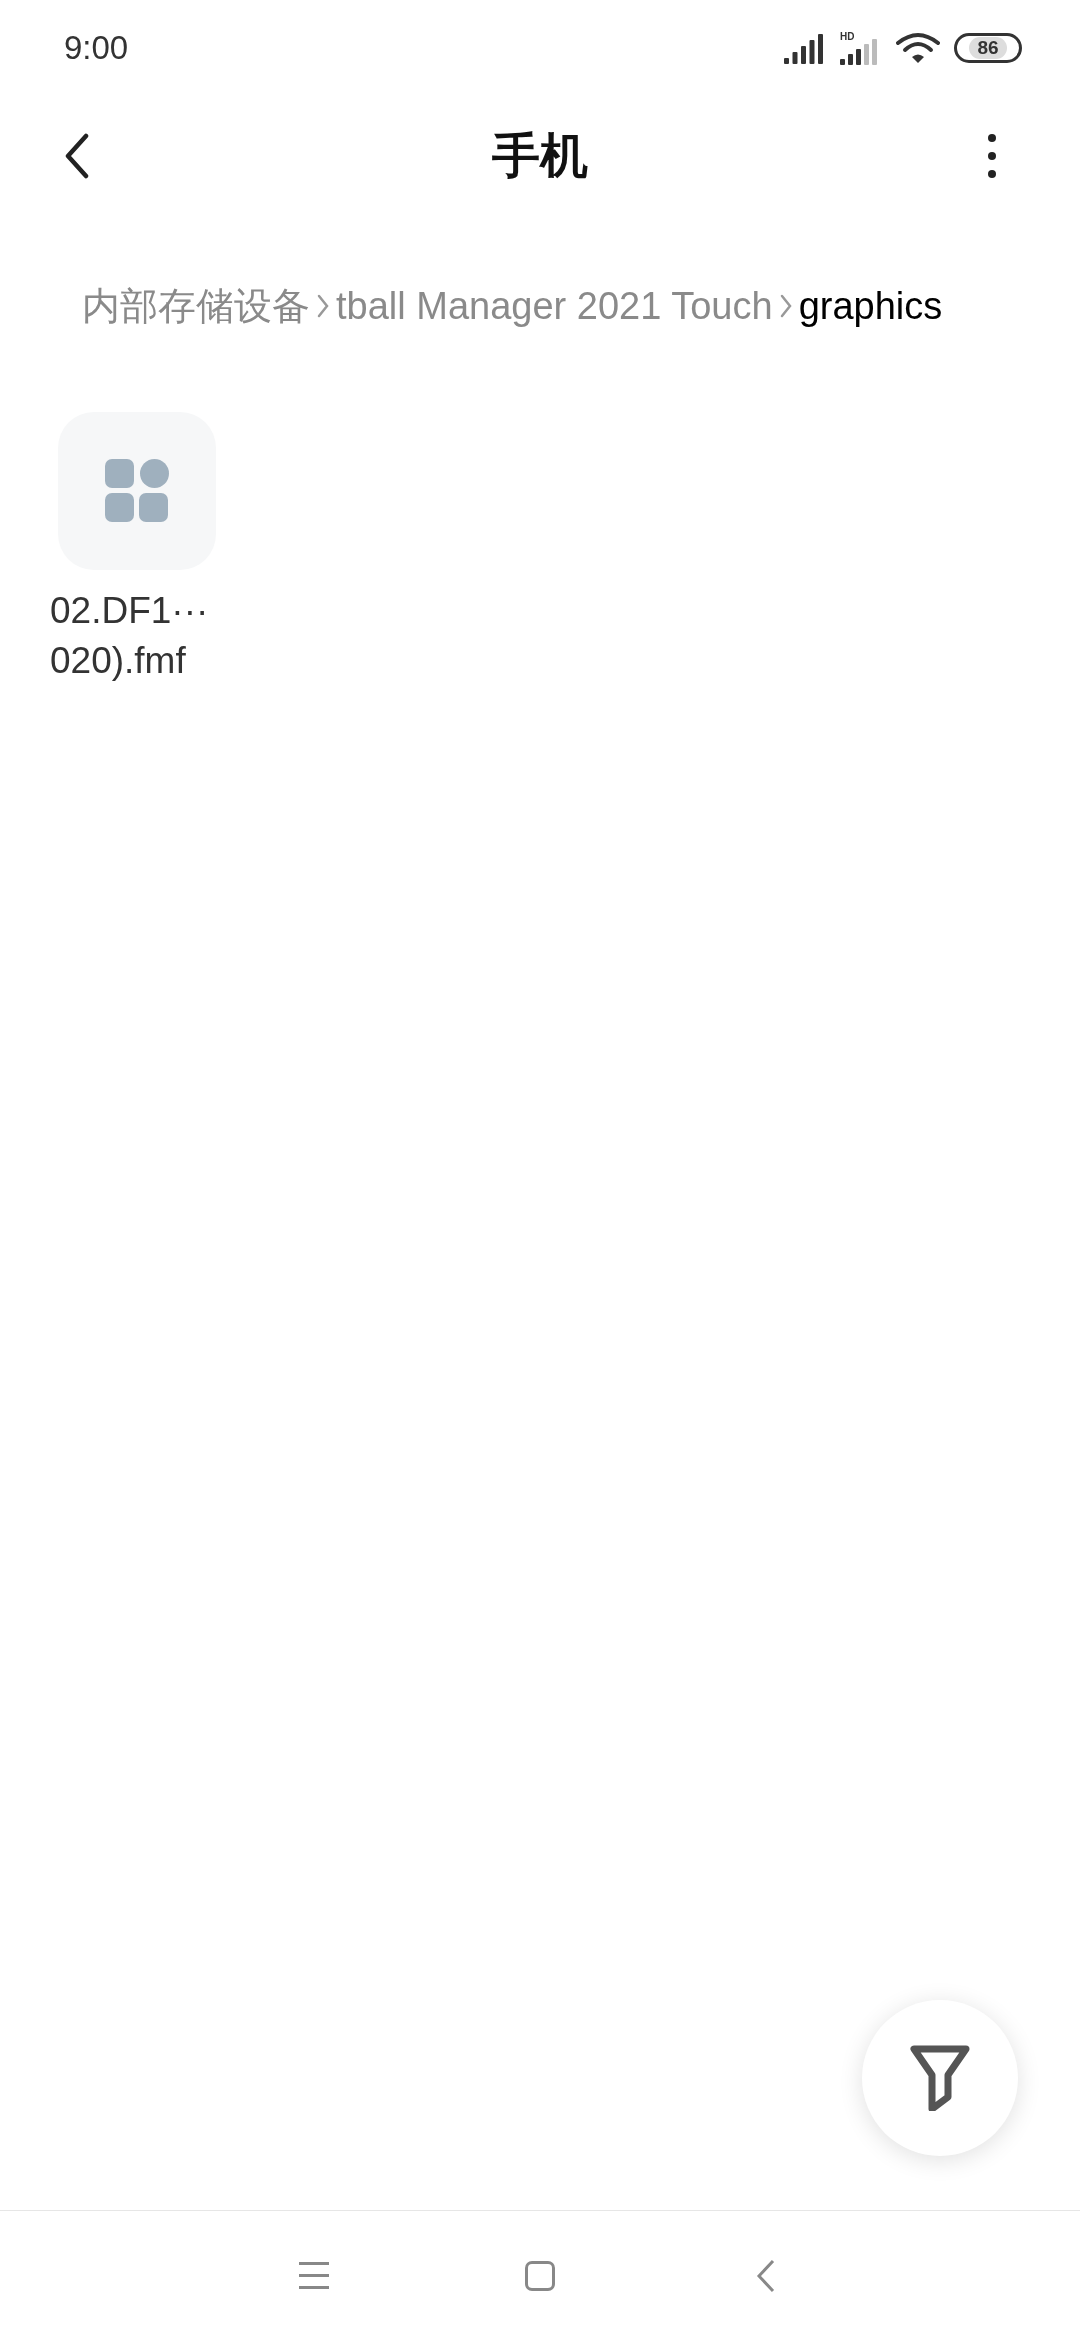  Describe the element at coordinates (118, 661) in the screenshot. I see `file-name: 020).fmf` at that location.